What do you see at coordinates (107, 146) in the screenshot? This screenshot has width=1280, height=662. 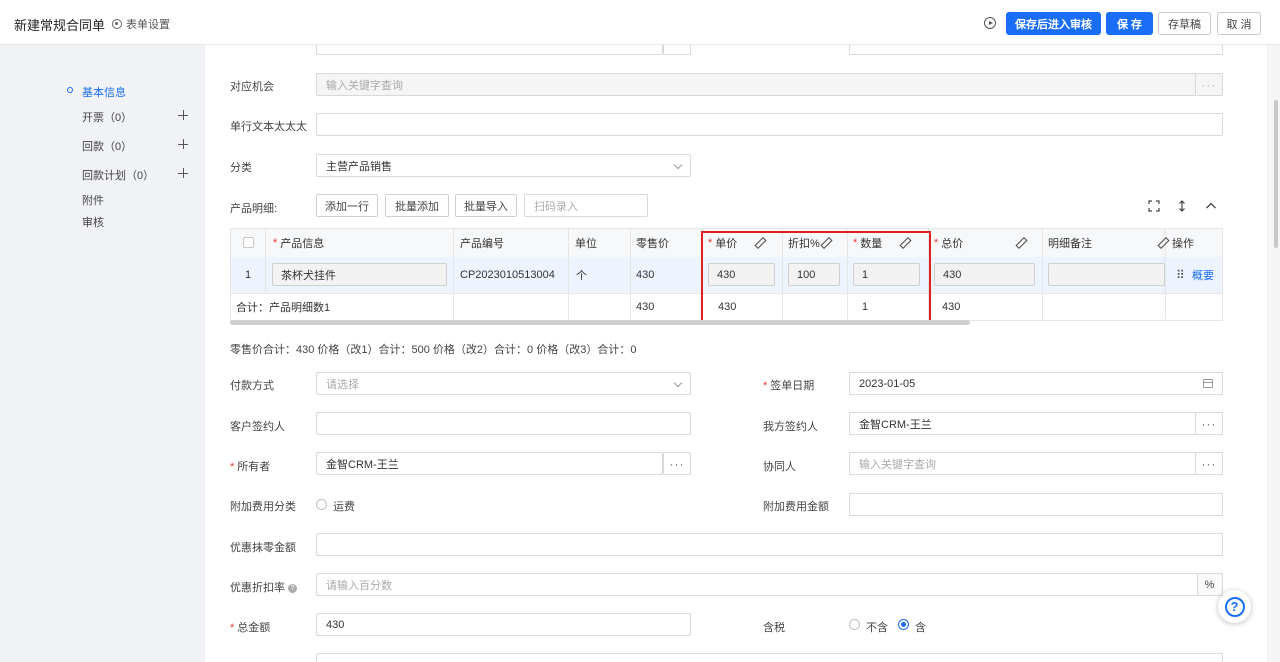 I see `nav-item-payment: 回款（0）` at bounding box center [107, 146].